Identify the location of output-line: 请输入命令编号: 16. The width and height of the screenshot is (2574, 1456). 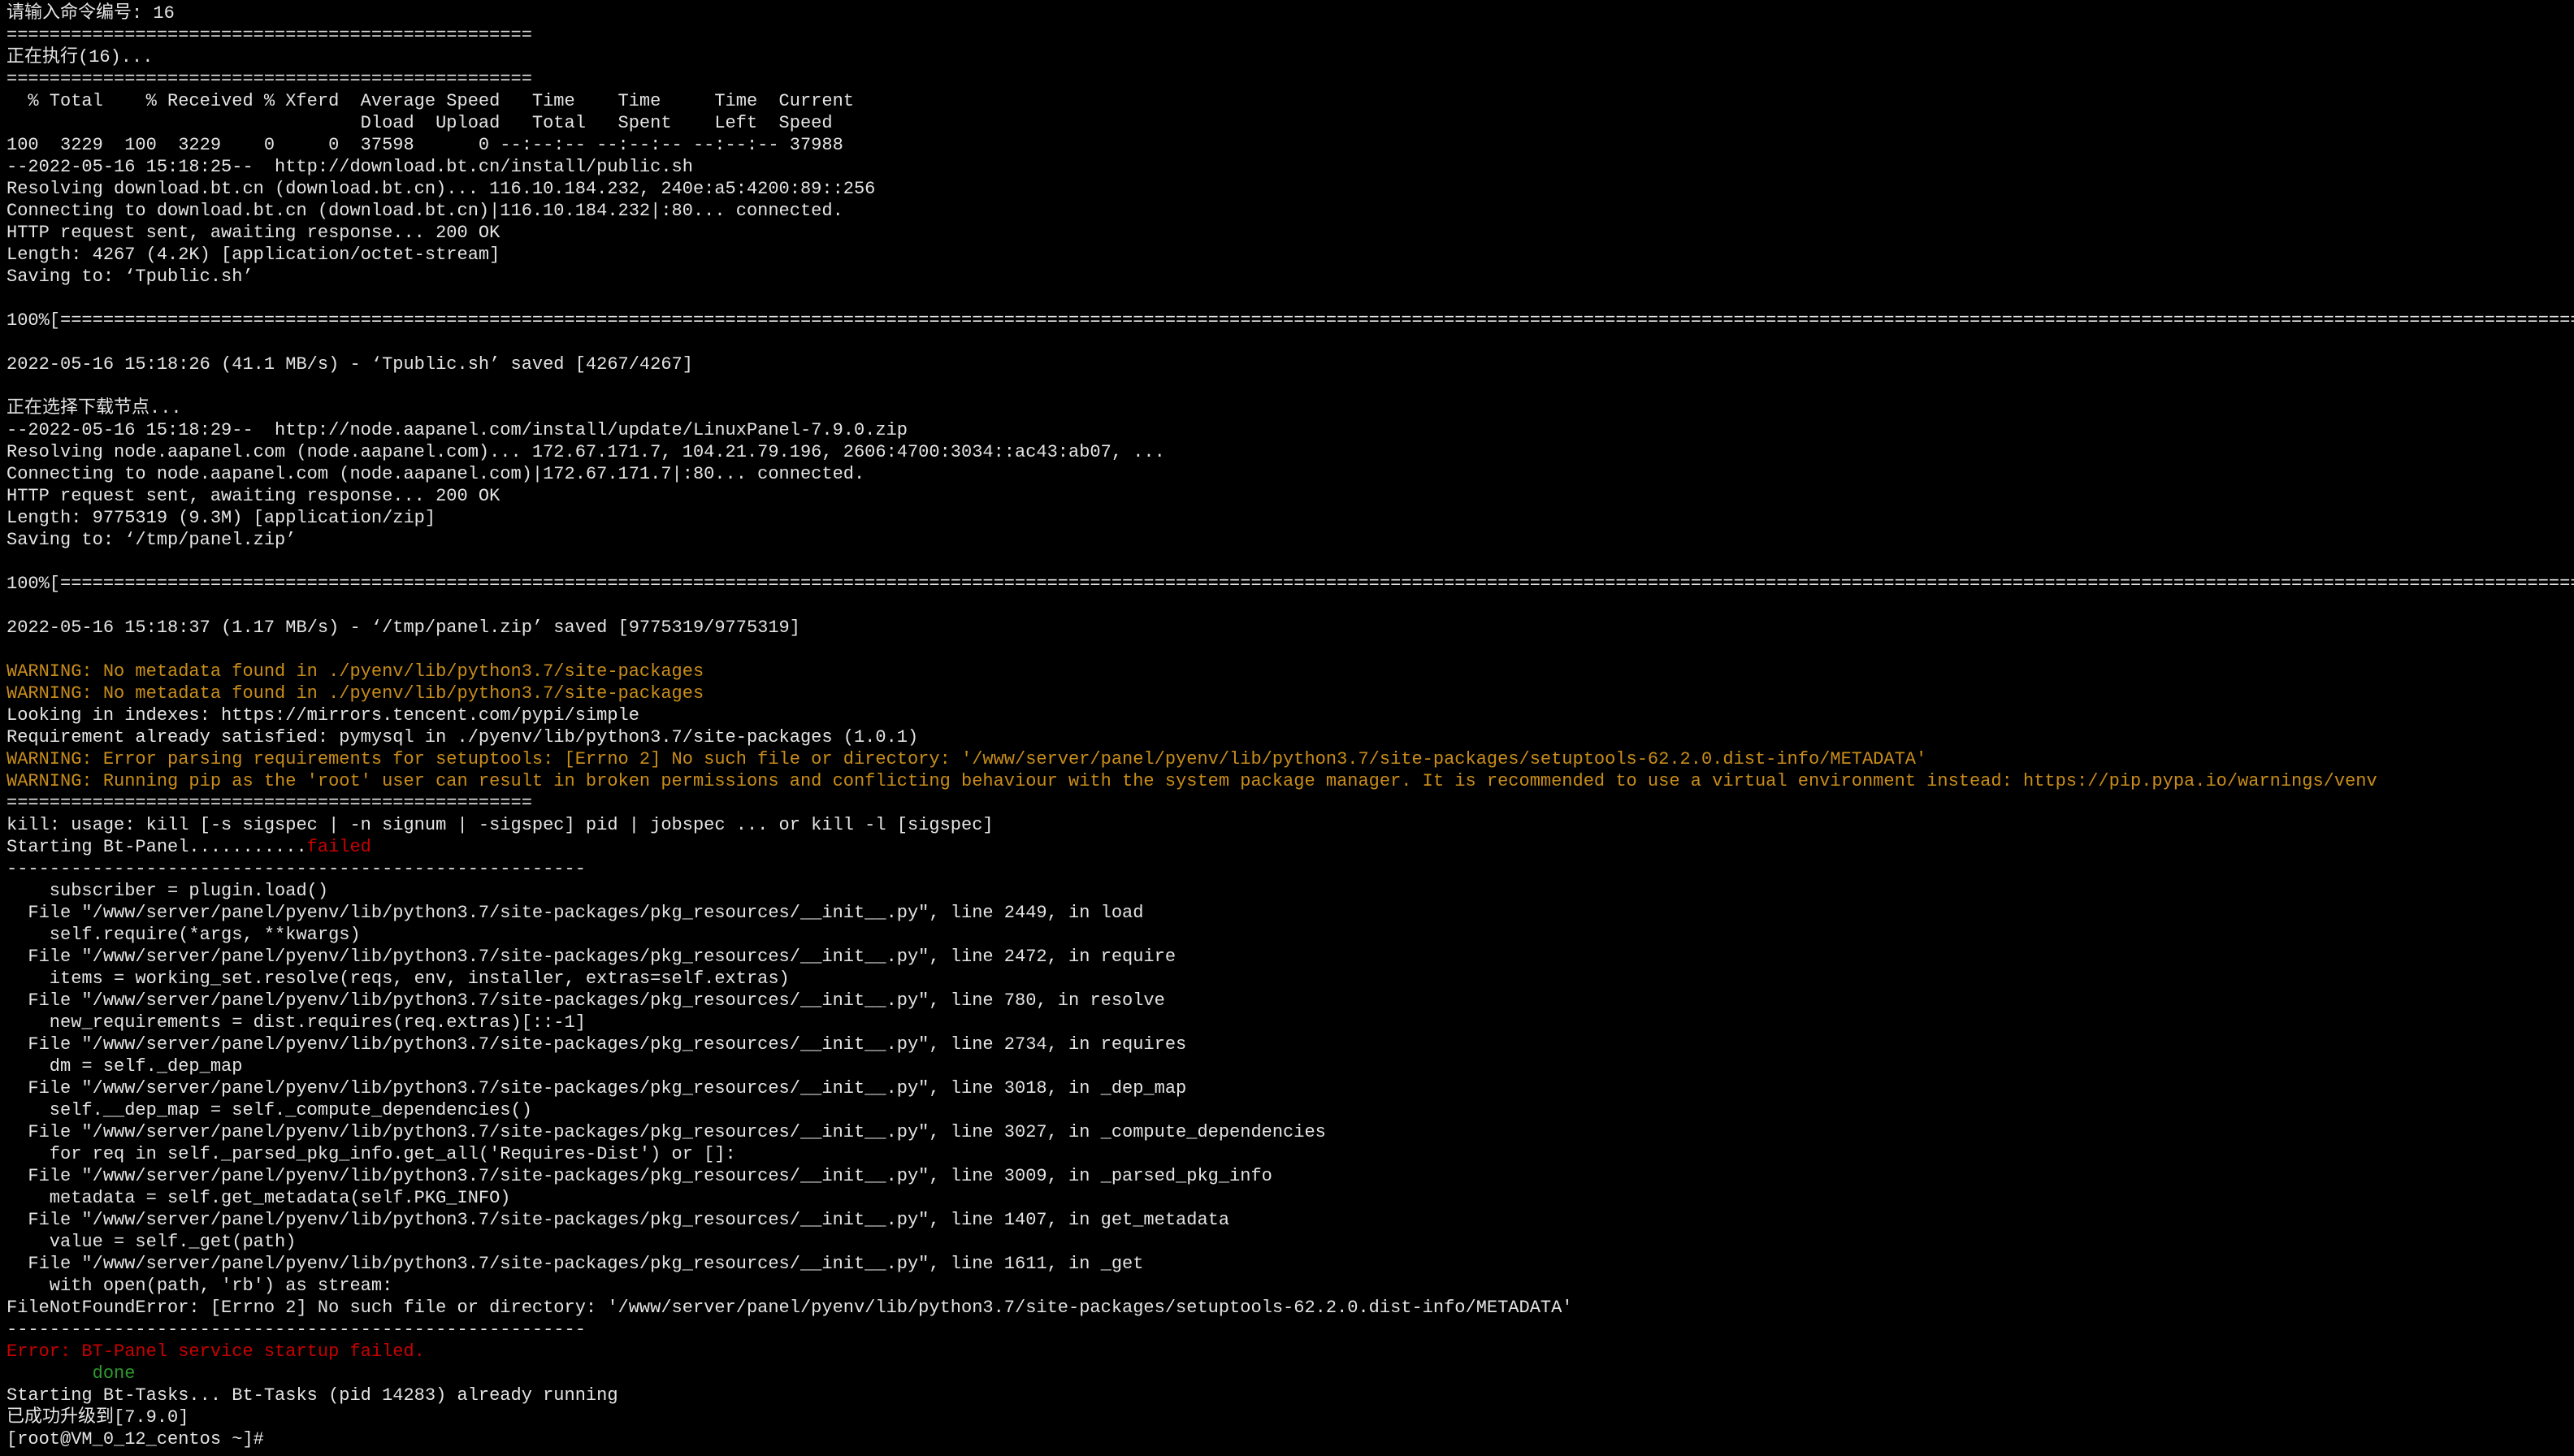
(1290, 13).